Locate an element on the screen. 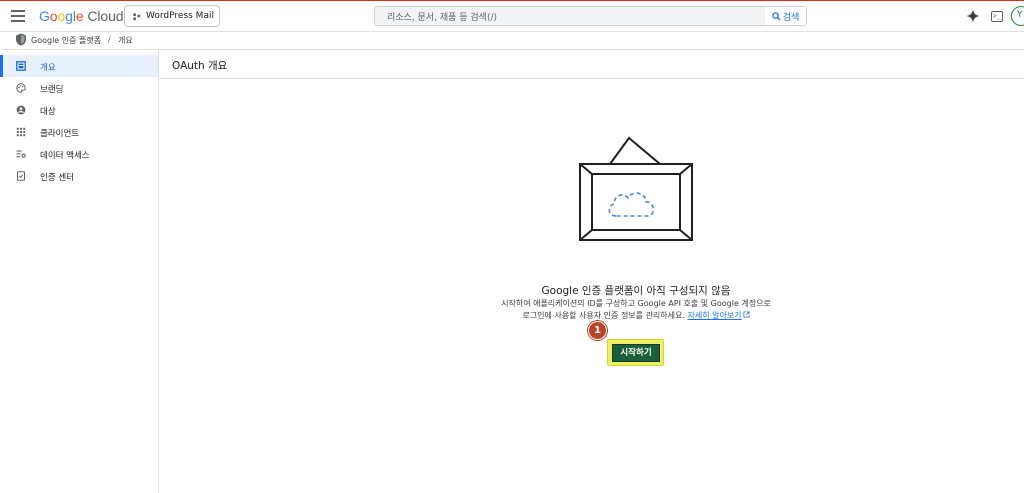 This screenshot has height=493, width=1024. avatar: Y is located at coordinates (1017, 16).